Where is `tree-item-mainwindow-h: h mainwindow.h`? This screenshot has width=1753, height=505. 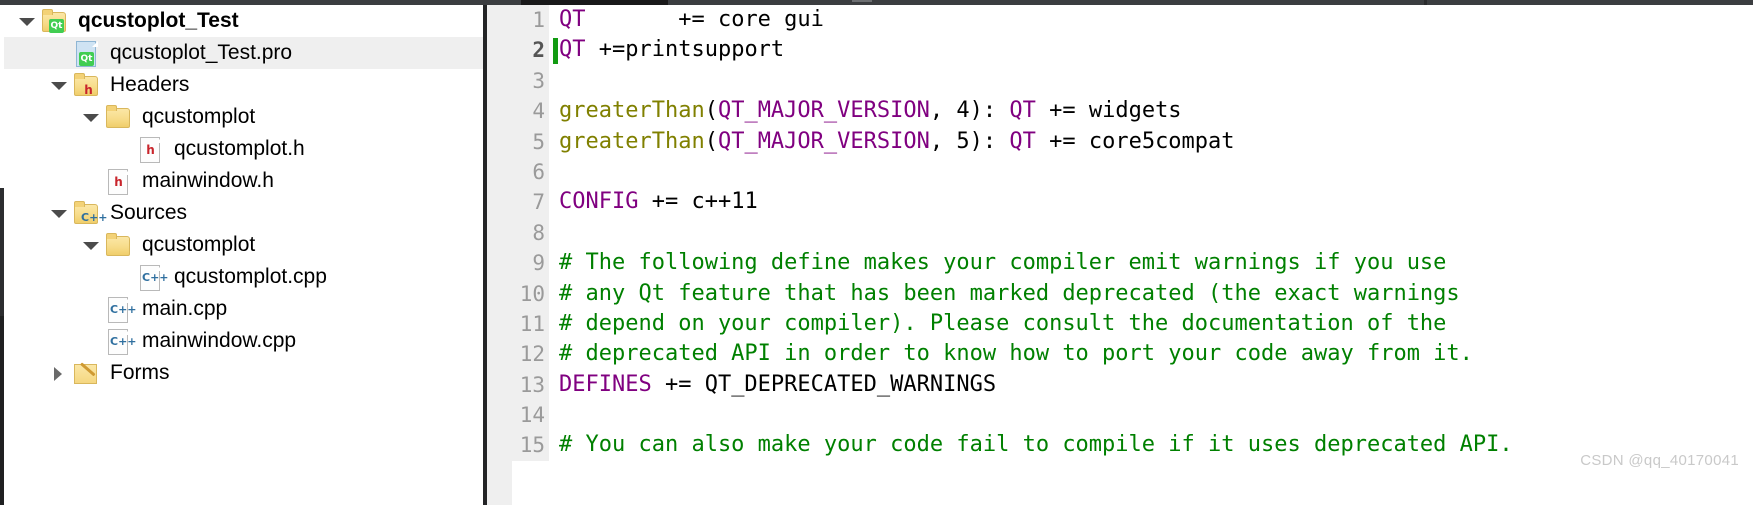
tree-item-mainwindow-h: h mainwindow.h is located at coordinates (243, 181).